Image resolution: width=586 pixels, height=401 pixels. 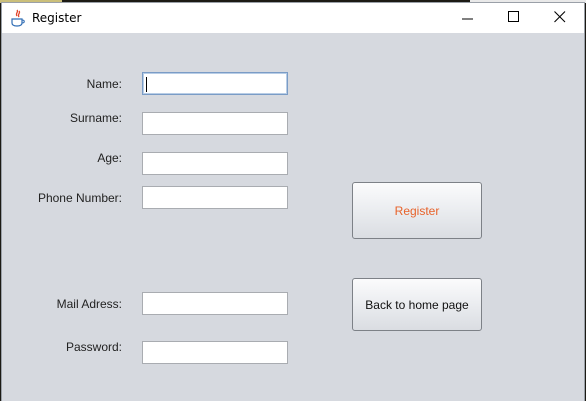 I want to click on mail-address-field, so click(x=215, y=303).